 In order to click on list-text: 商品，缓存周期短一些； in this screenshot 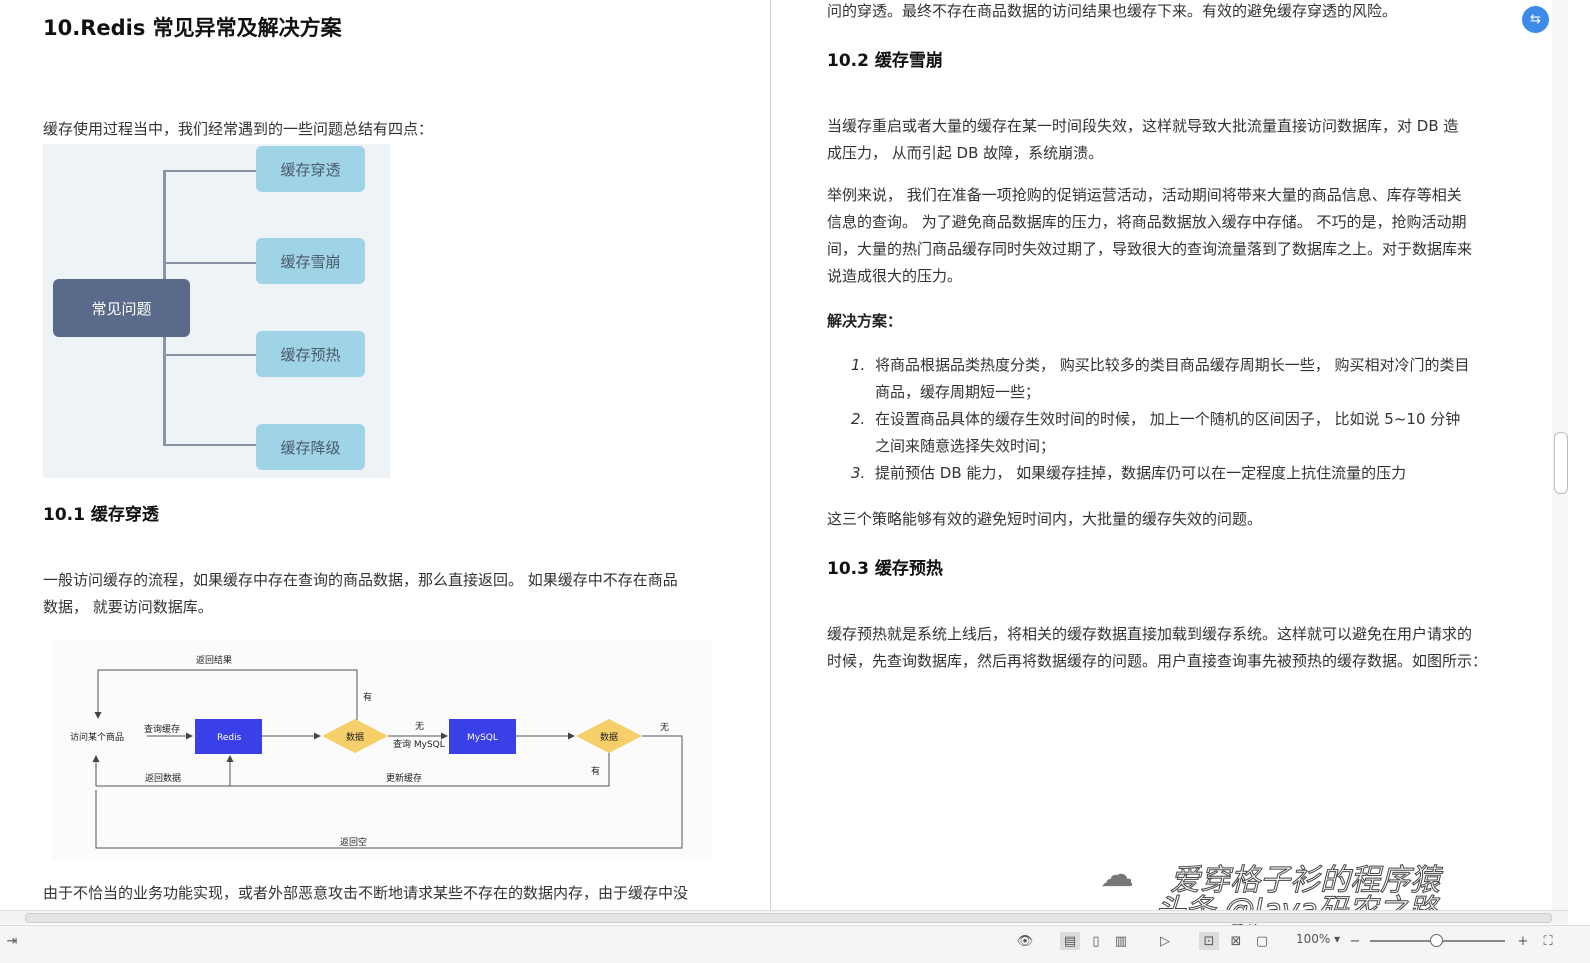, I will do `click(958, 392)`.